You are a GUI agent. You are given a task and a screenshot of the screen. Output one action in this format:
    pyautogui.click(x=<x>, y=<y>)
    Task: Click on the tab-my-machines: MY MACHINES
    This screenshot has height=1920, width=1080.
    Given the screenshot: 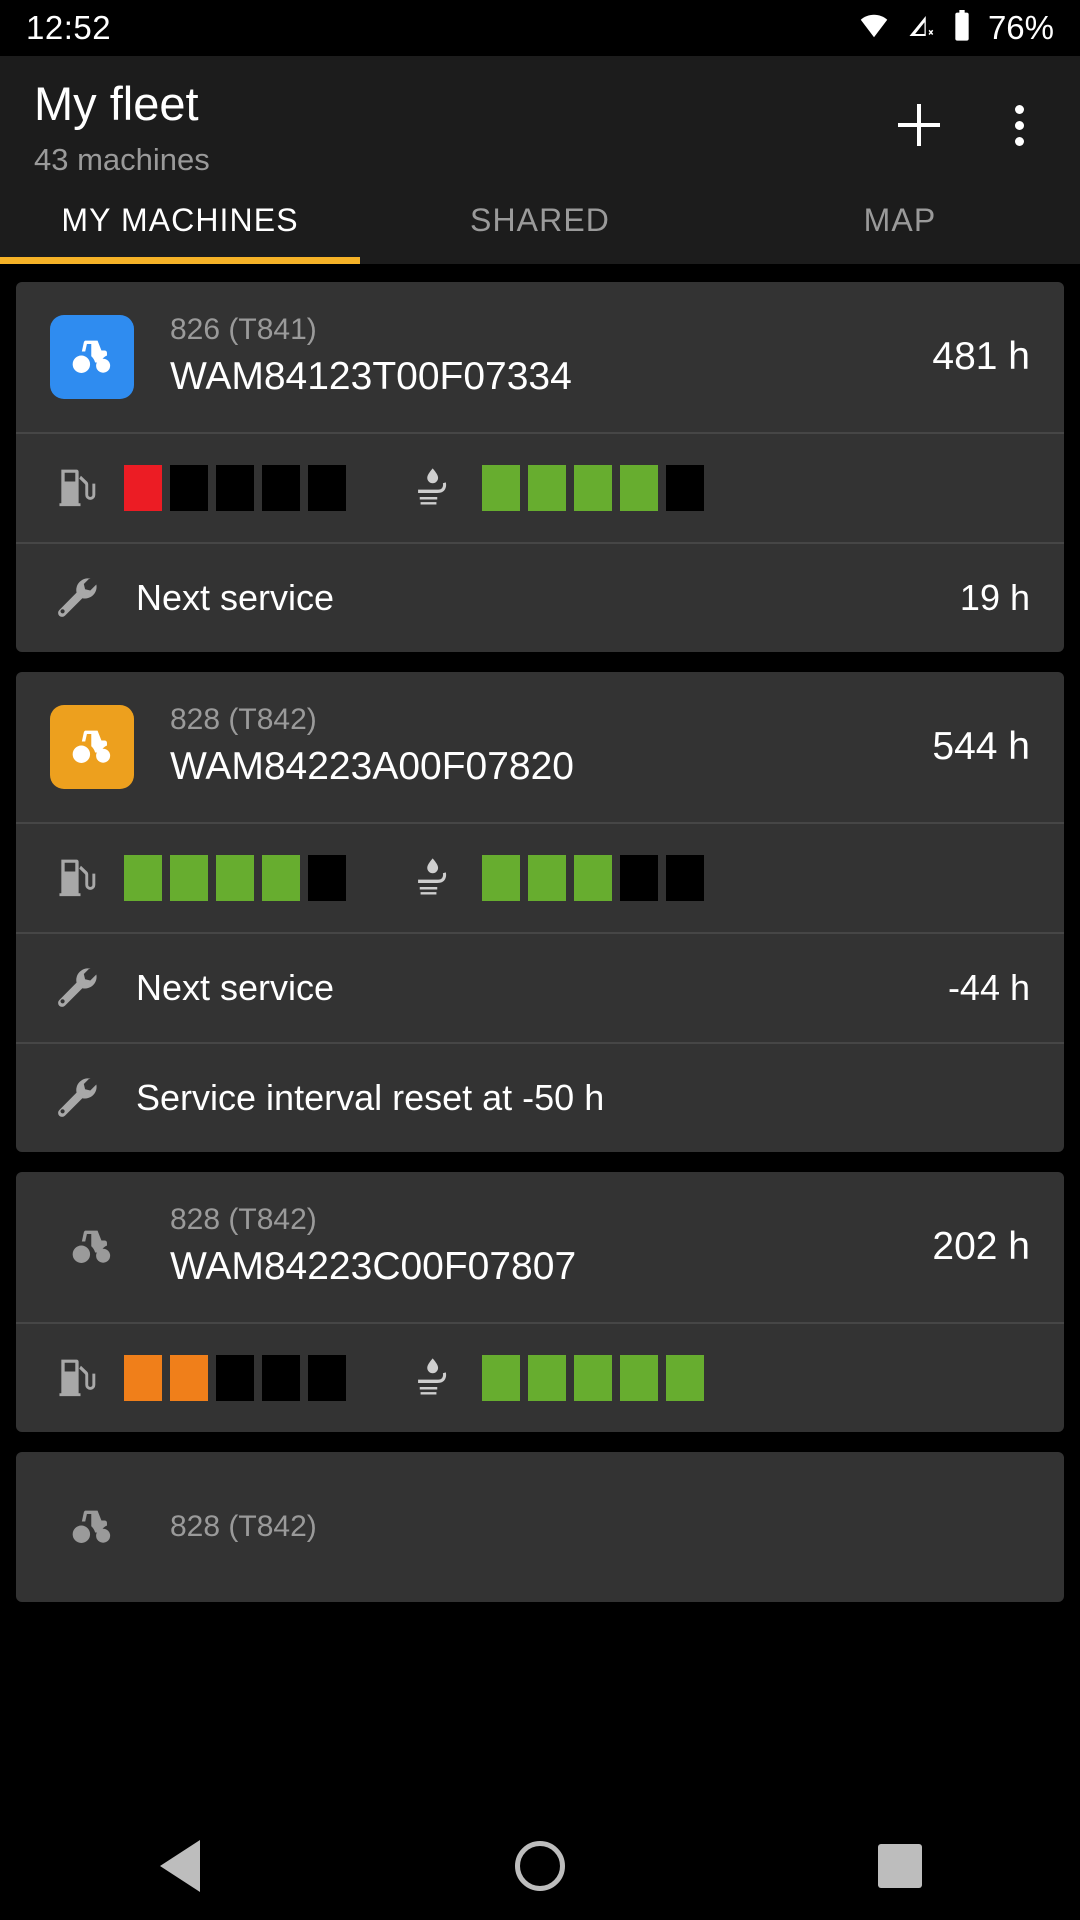 What is the action you would take?
    pyautogui.click(x=180, y=221)
    